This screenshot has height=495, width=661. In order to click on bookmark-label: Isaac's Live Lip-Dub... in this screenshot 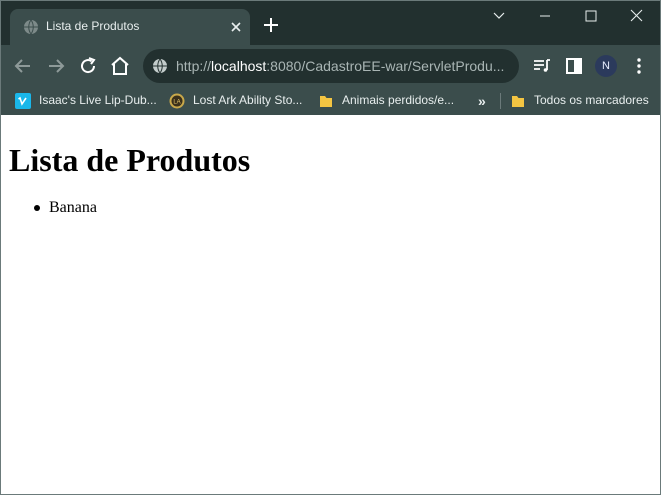, I will do `click(98, 100)`.